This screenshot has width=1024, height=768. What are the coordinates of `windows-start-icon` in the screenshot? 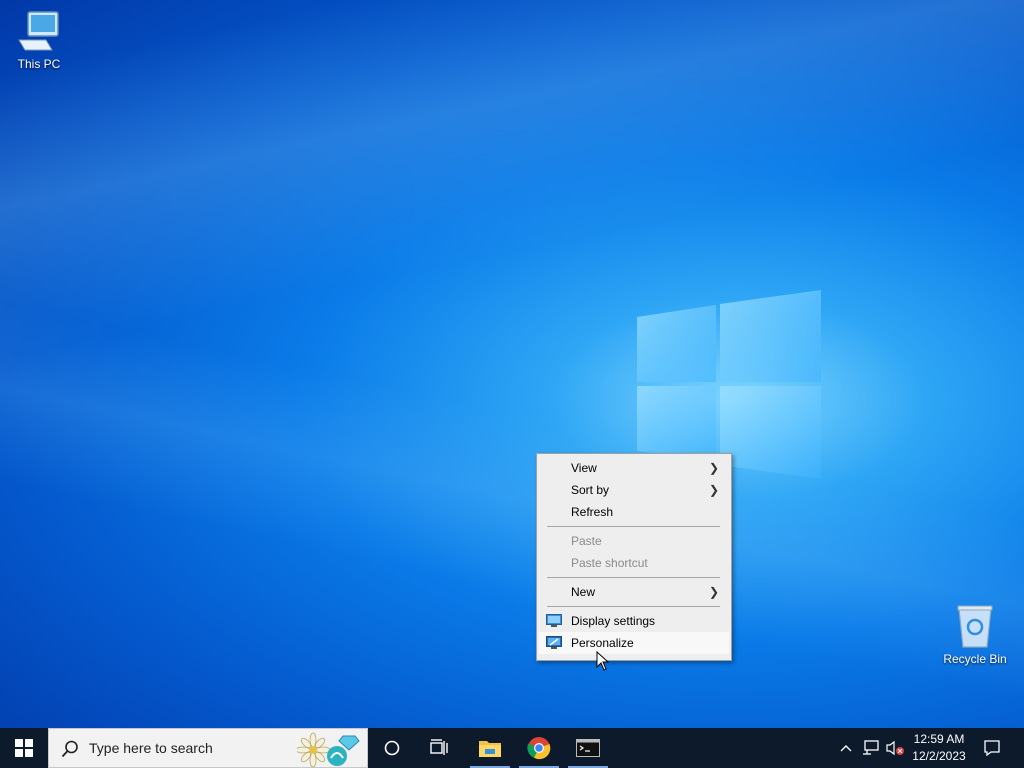 It's located at (24, 748).